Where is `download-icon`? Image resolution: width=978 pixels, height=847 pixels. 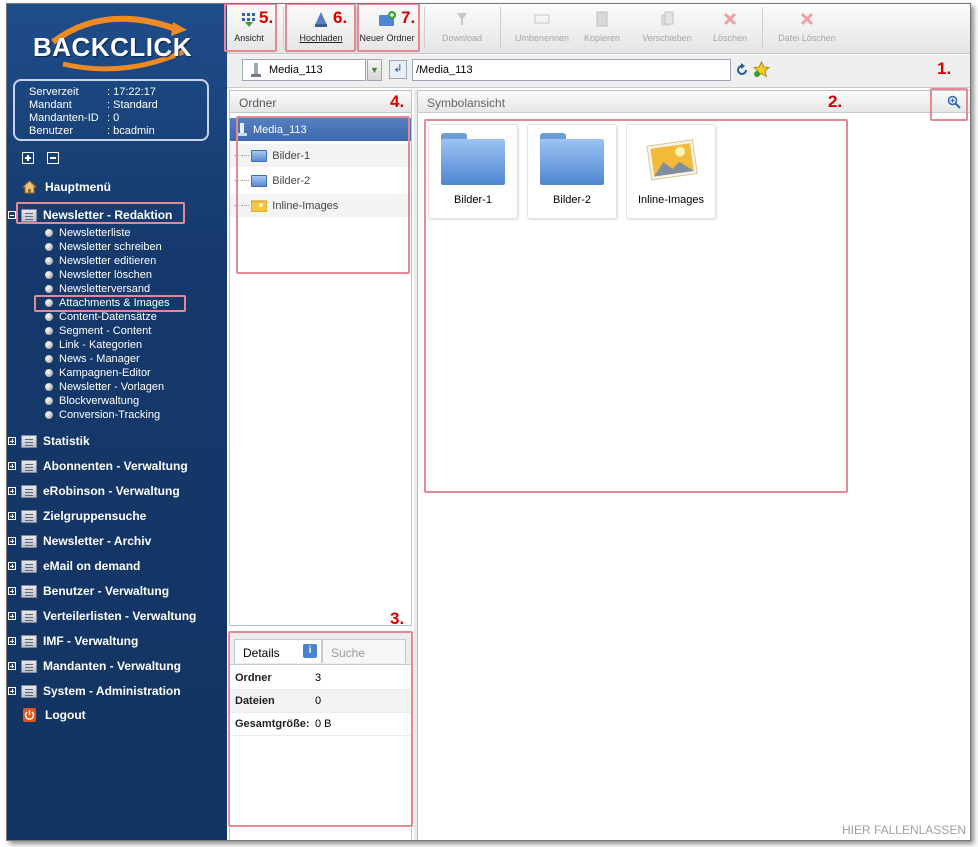 download-icon is located at coordinates (462, 19).